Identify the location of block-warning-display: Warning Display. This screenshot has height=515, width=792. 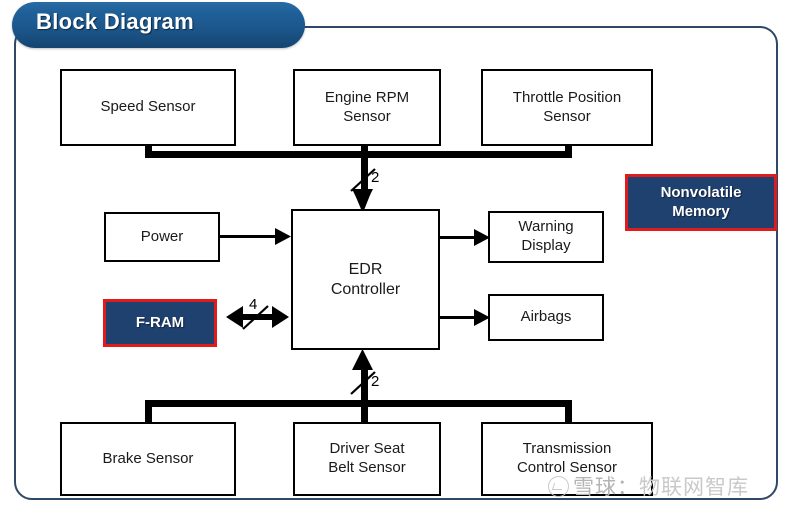
(546, 237).